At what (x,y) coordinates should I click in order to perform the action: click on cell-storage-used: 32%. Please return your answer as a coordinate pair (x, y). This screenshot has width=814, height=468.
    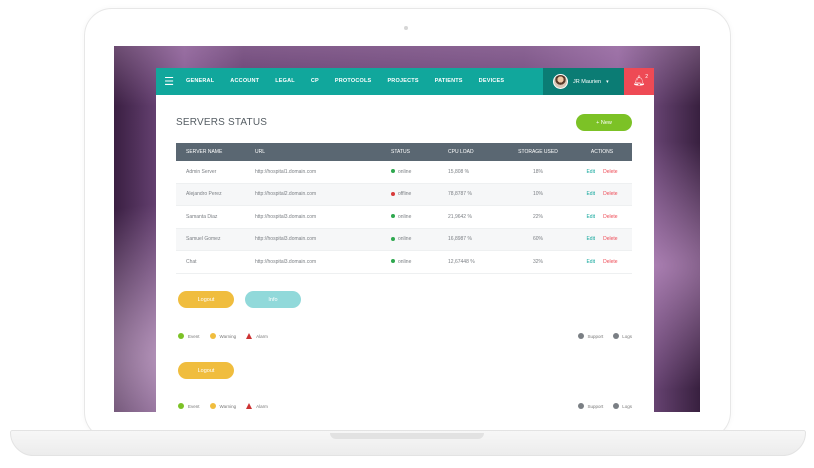
    Looking at the image, I should click on (537, 261).